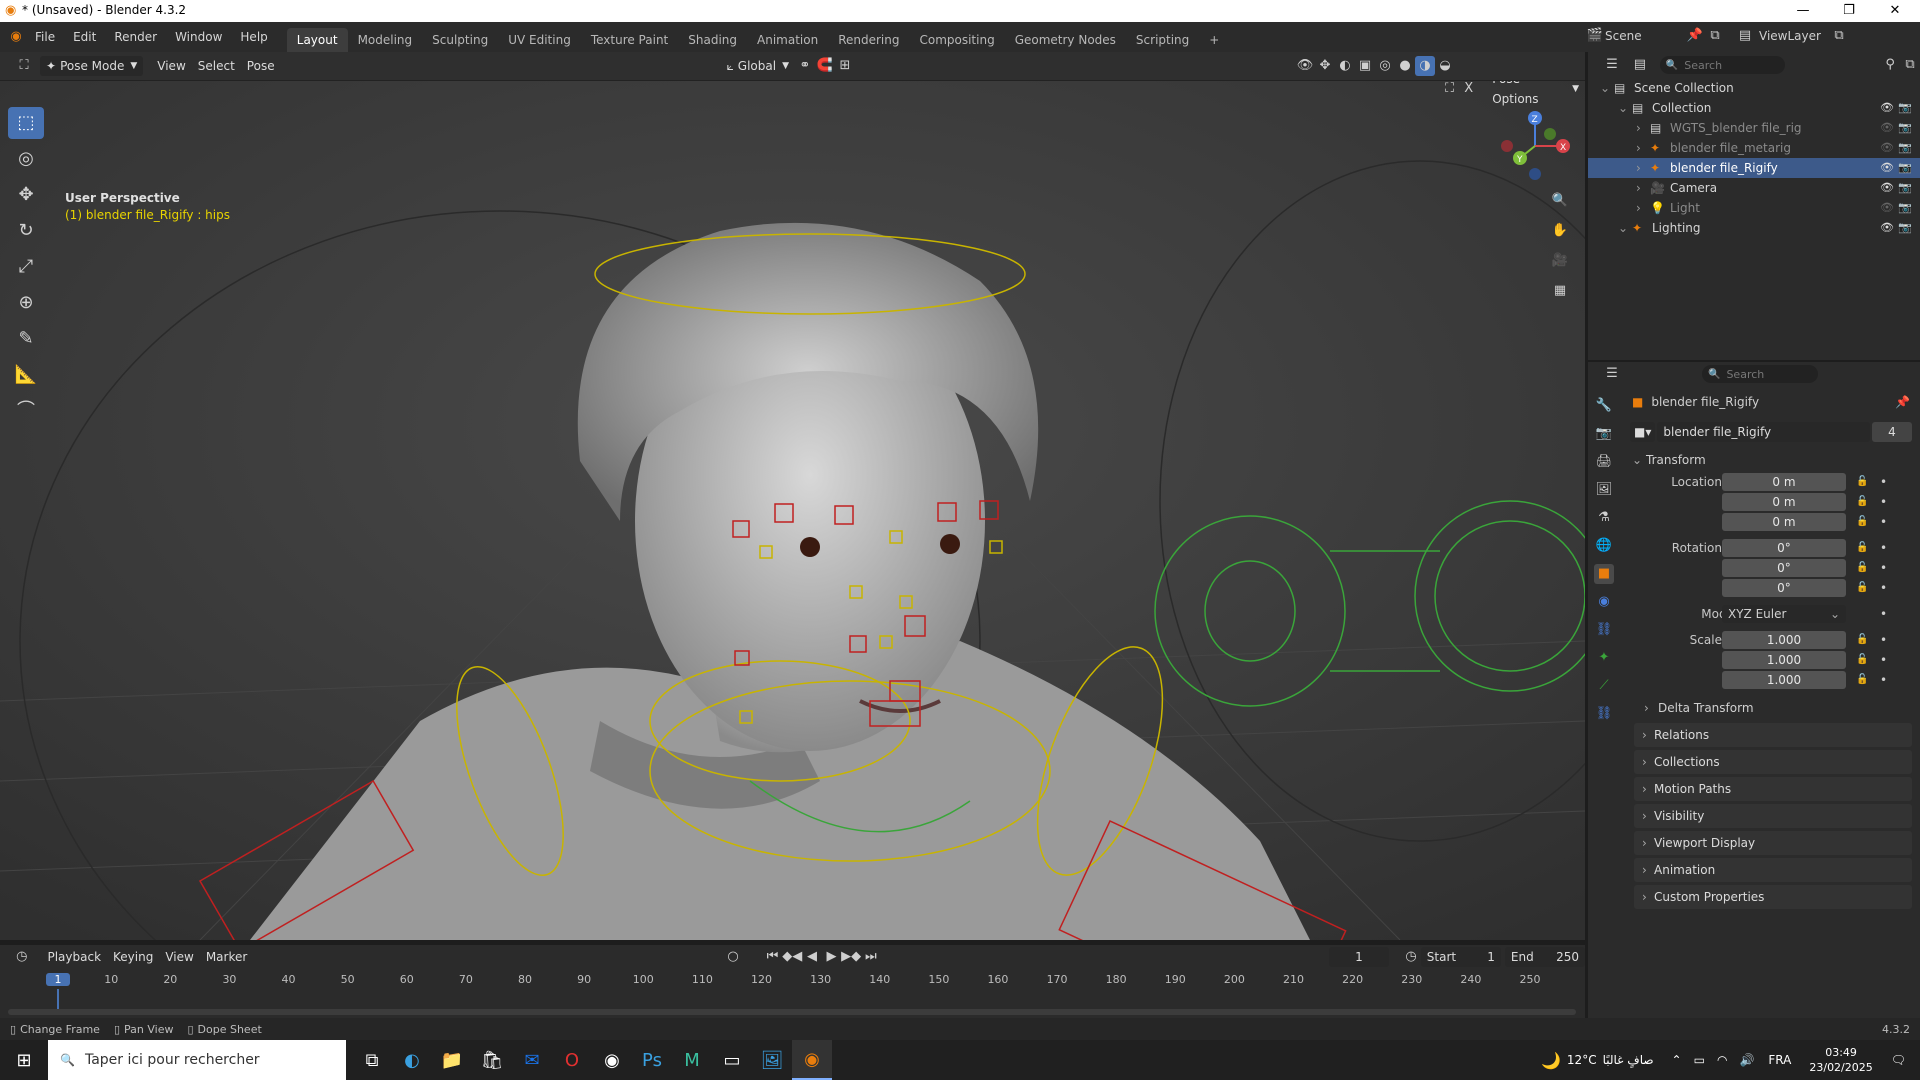 This screenshot has width=1920, height=1080. What do you see at coordinates (1784, 680) in the screenshot?
I see `scale-z-field: 1.000` at bounding box center [1784, 680].